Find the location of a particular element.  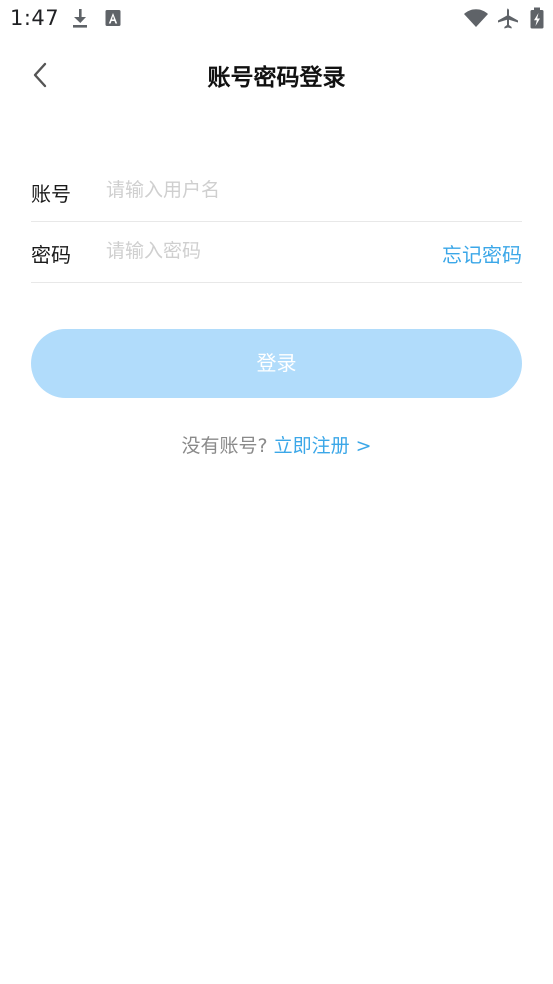

download-icon is located at coordinates (80, 18).